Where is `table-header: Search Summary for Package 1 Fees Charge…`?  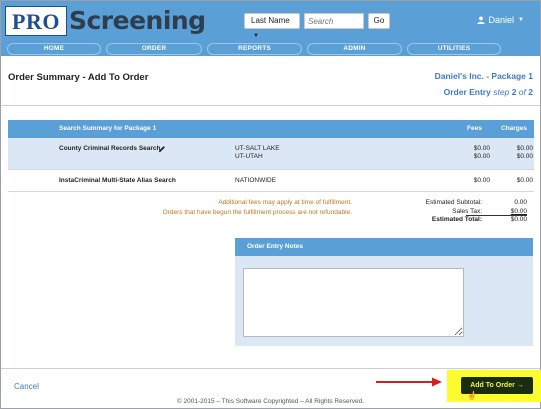
table-header: Search Summary for Package 1 Fees Charge… is located at coordinates (271, 129).